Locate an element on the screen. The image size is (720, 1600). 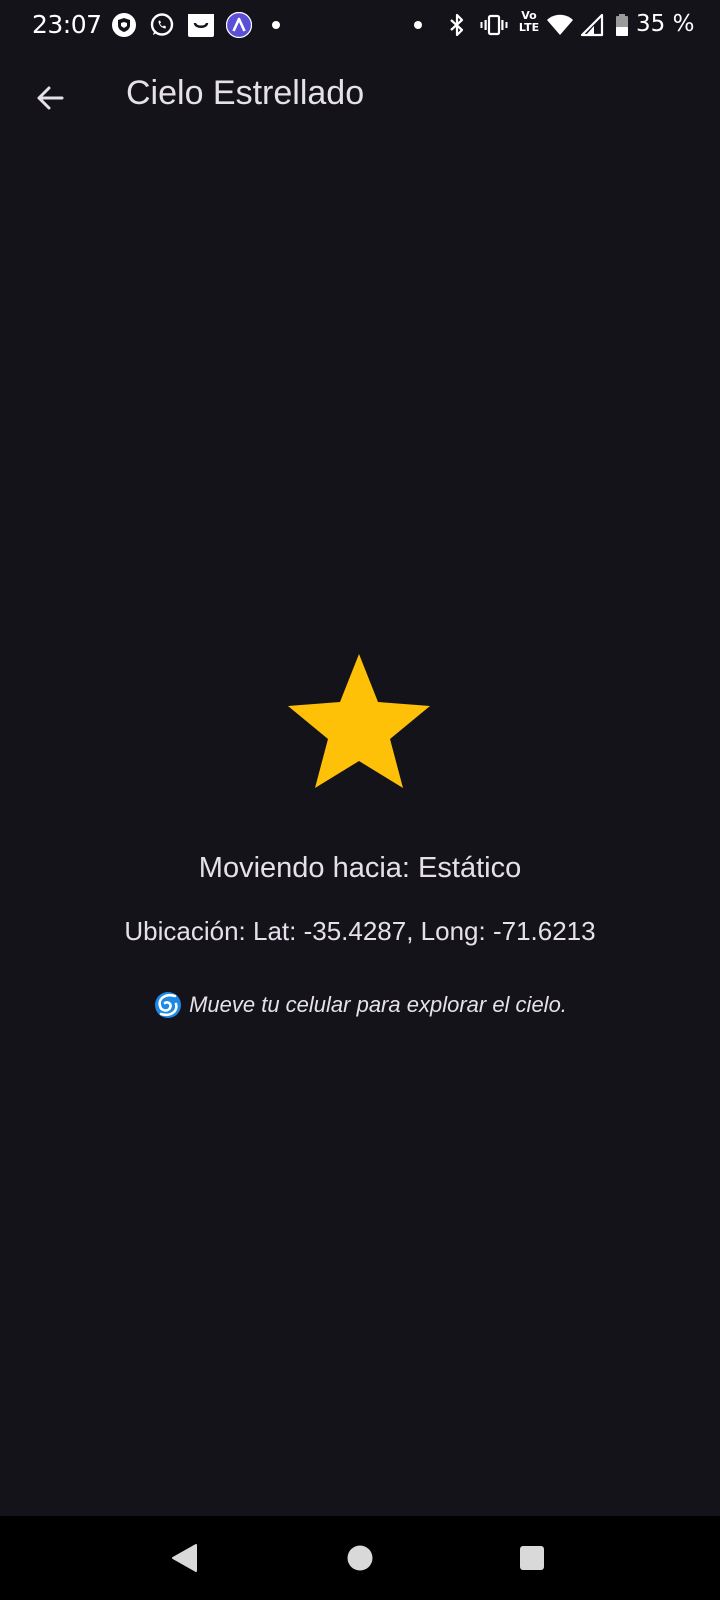
back-triangle-icon is located at coordinates (184, 1558).